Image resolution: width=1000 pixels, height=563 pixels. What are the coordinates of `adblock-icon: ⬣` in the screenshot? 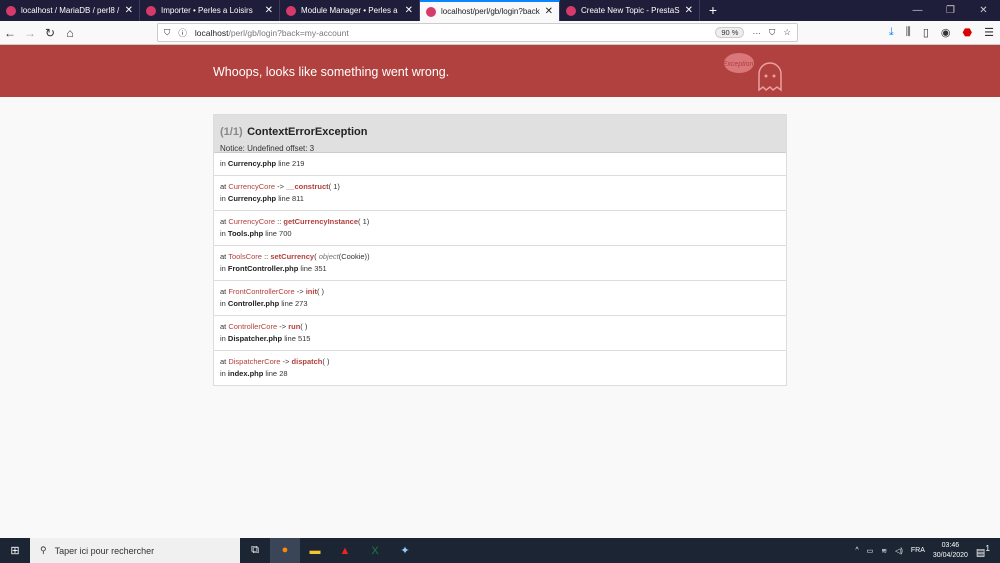 It's located at (968, 32).